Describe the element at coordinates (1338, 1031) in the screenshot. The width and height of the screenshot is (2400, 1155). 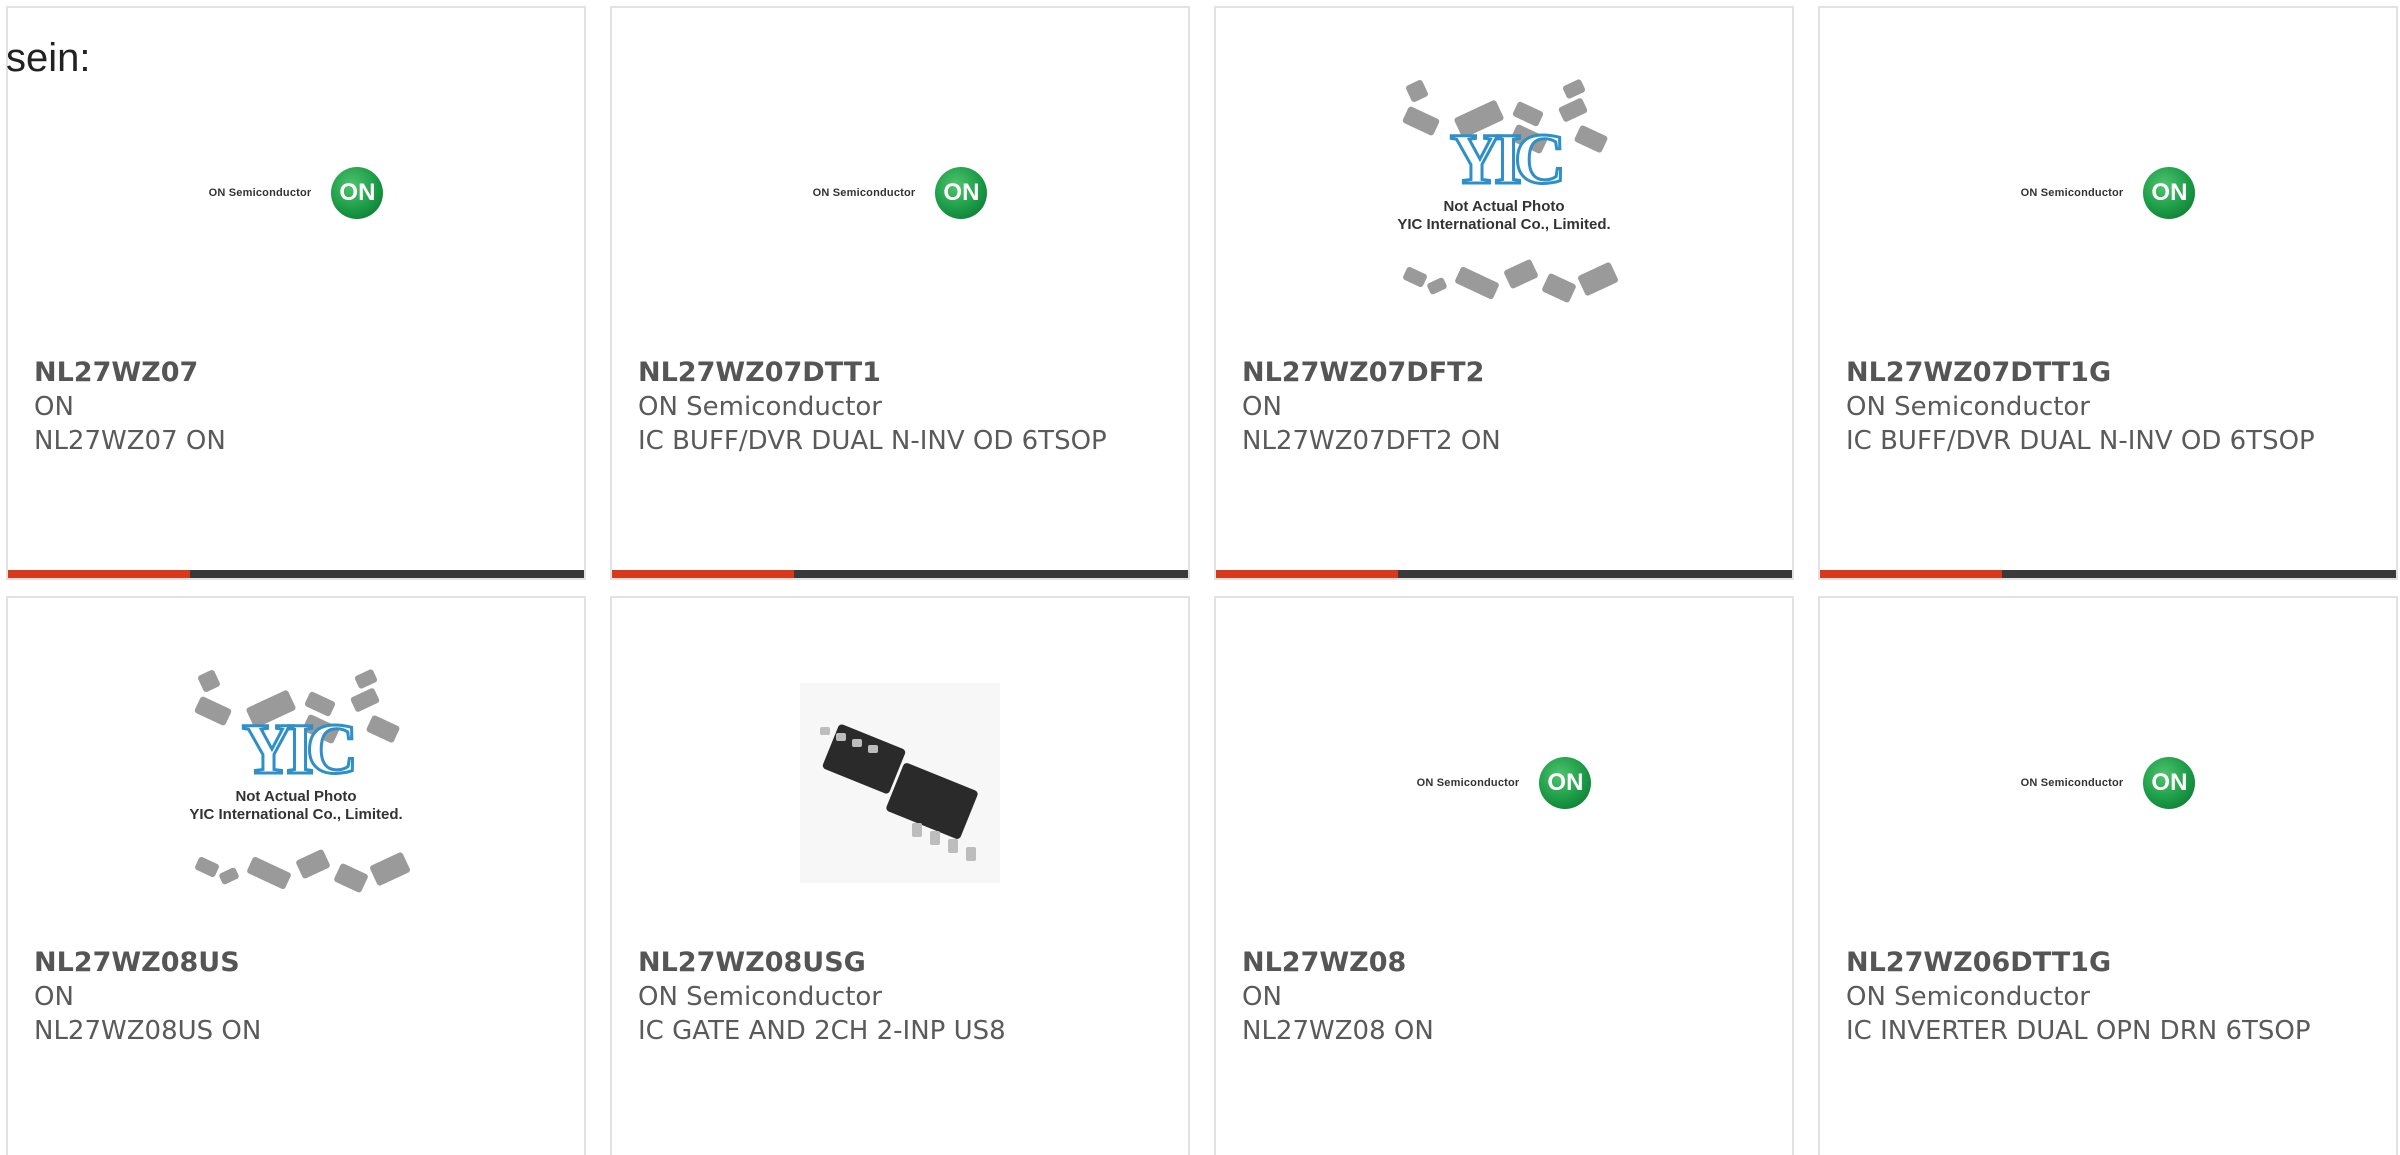
I see `product-description: NL27WZ08 ON` at that location.